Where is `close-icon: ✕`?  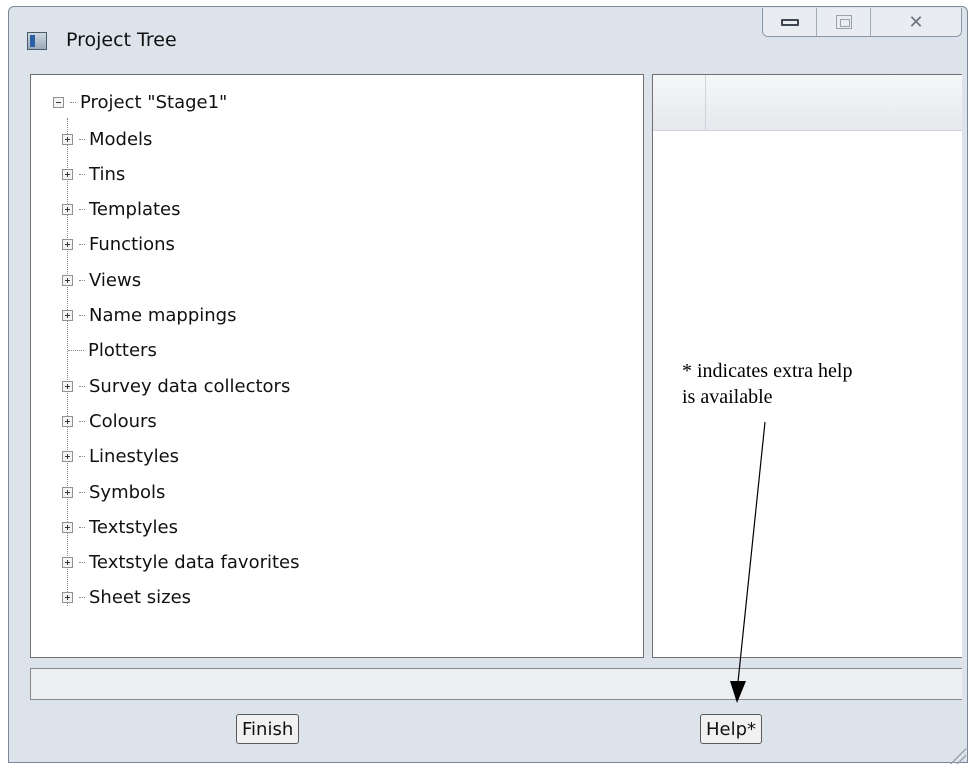
close-icon: ✕ is located at coordinates (916, 22).